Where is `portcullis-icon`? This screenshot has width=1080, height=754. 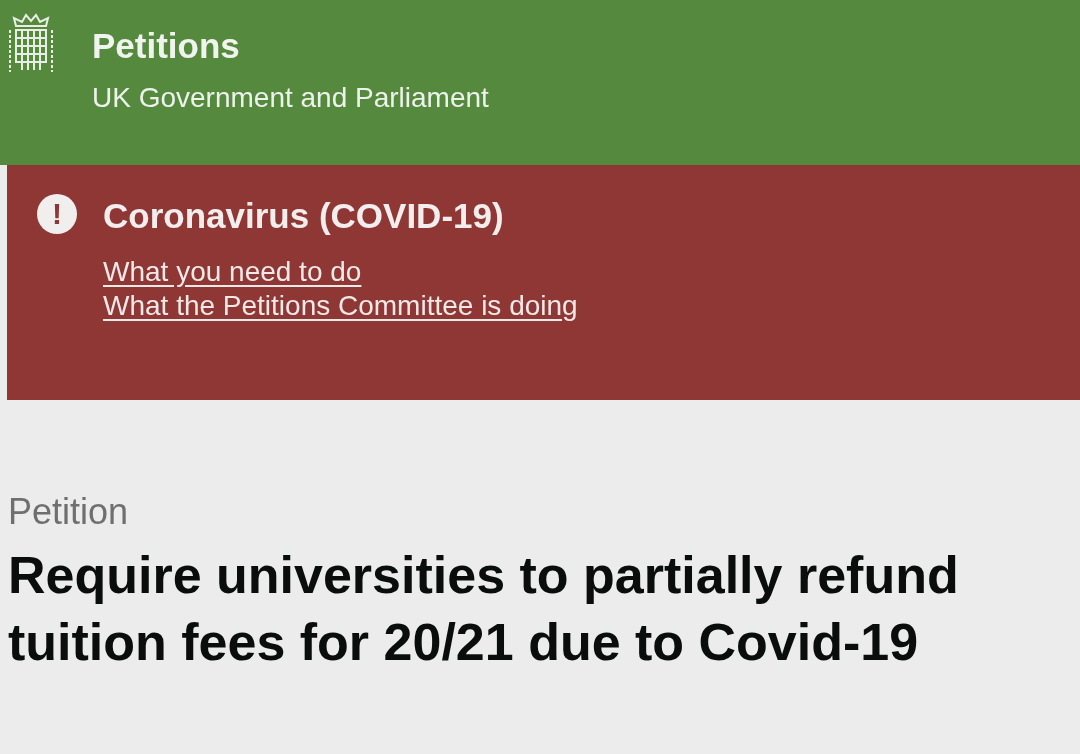 portcullis-icon is located at coordinates (31, 43).